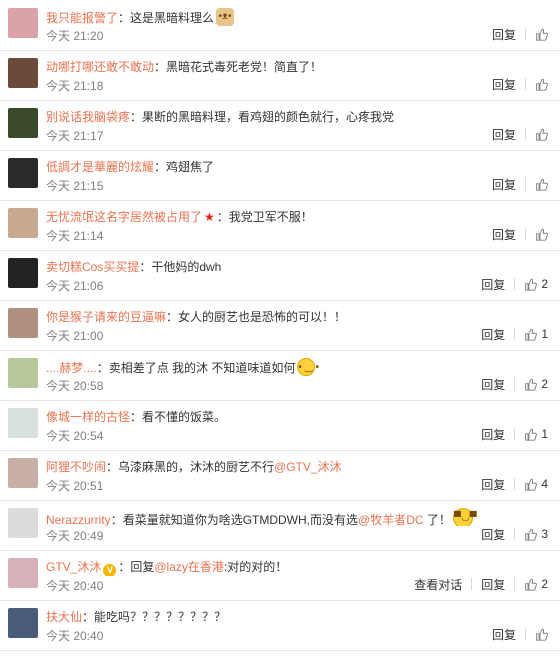 This screenshot has height=659, width=560. What do you see at coordinates (75, 536) in the screenshot?
I see `comment-time: 今天 20:49` at bounding box center [75, 536].